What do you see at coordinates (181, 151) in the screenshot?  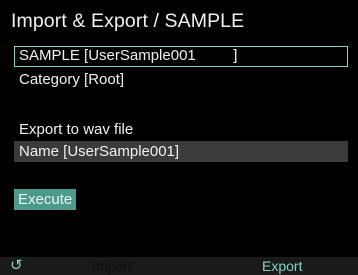 I see `name-field: Name [UserSample001]` at bounding box center [181, 151].